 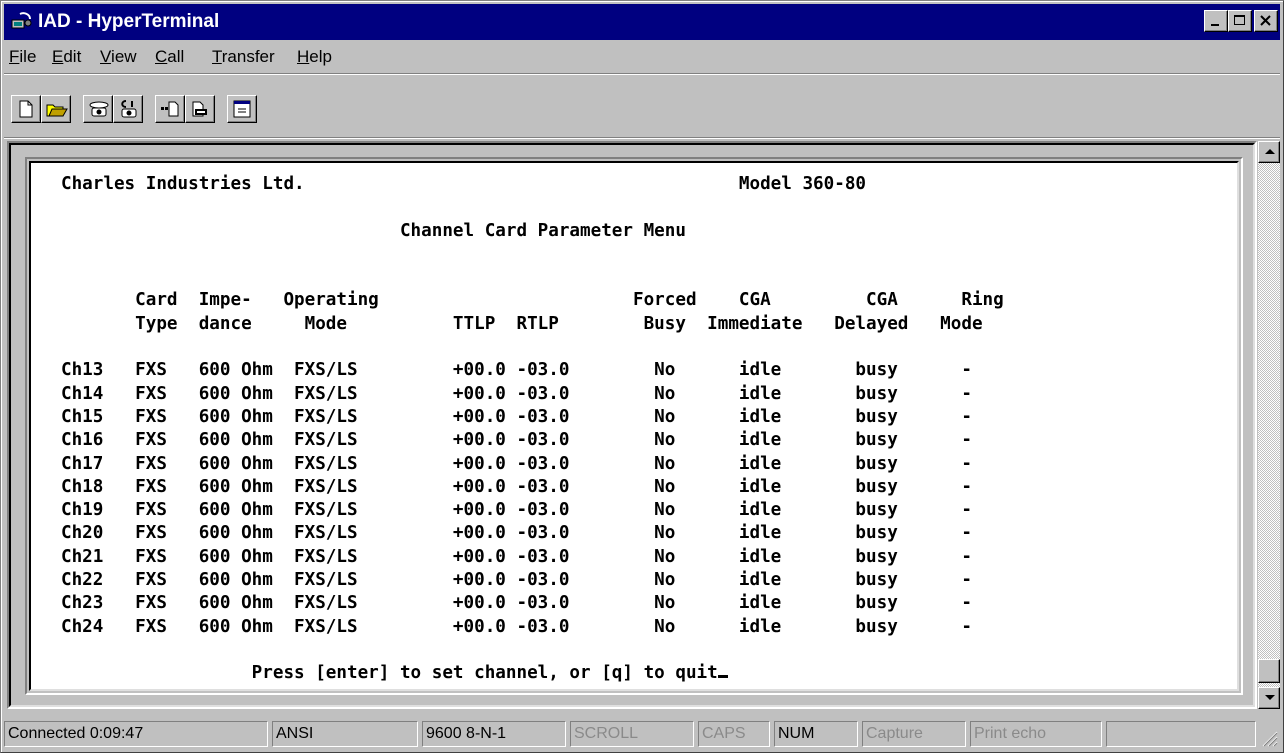 I want to click on scroll-up-button, so click(x=1269, y=152).